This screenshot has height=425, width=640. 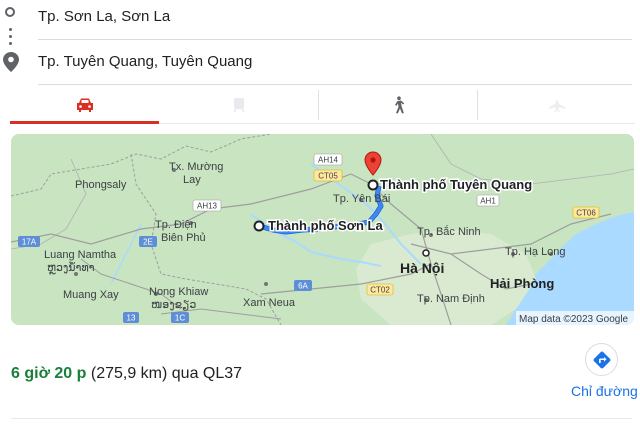 I want to click on directions-button, so click(x=601, y=359).